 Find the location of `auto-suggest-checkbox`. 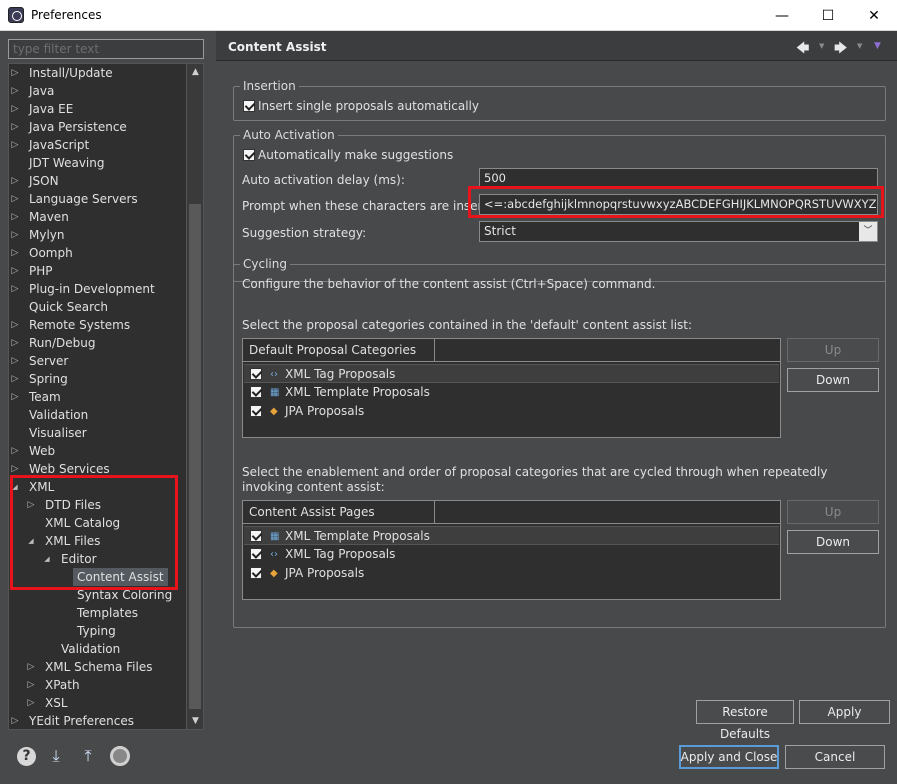

auto-suggest-checkbox is located at coordinates (249, 155).